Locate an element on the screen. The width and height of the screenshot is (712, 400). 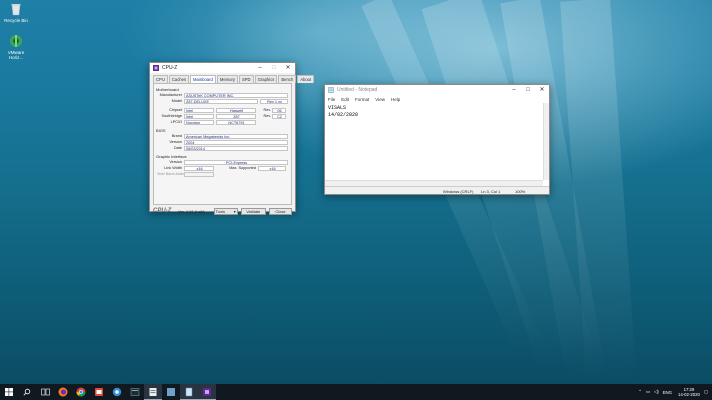
search-button is located at coordinates (27, 392).